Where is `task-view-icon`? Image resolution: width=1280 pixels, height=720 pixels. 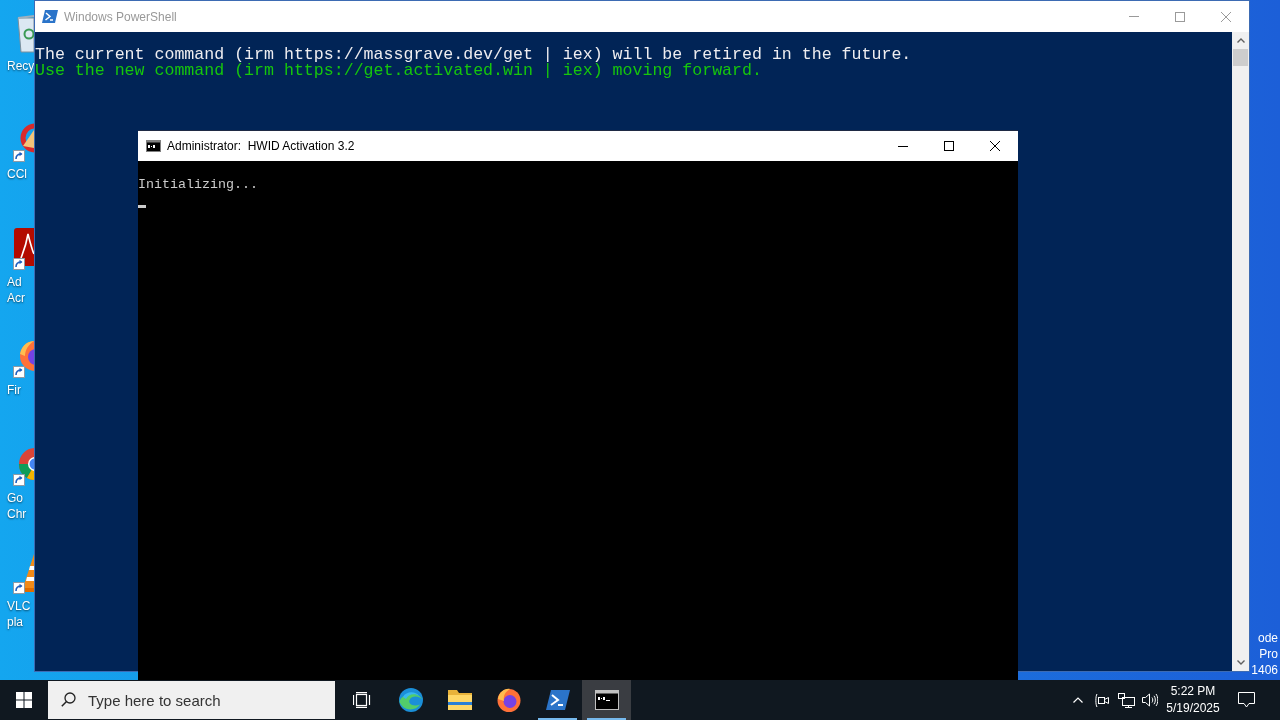 task-view-icon is located at coordinates (361, 700).